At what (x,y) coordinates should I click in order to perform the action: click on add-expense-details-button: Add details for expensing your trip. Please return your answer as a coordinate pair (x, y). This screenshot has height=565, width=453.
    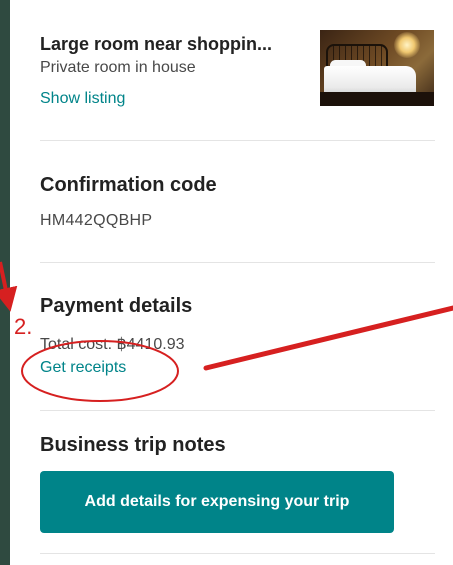
    Looking at the image, I should click on (217, 502).